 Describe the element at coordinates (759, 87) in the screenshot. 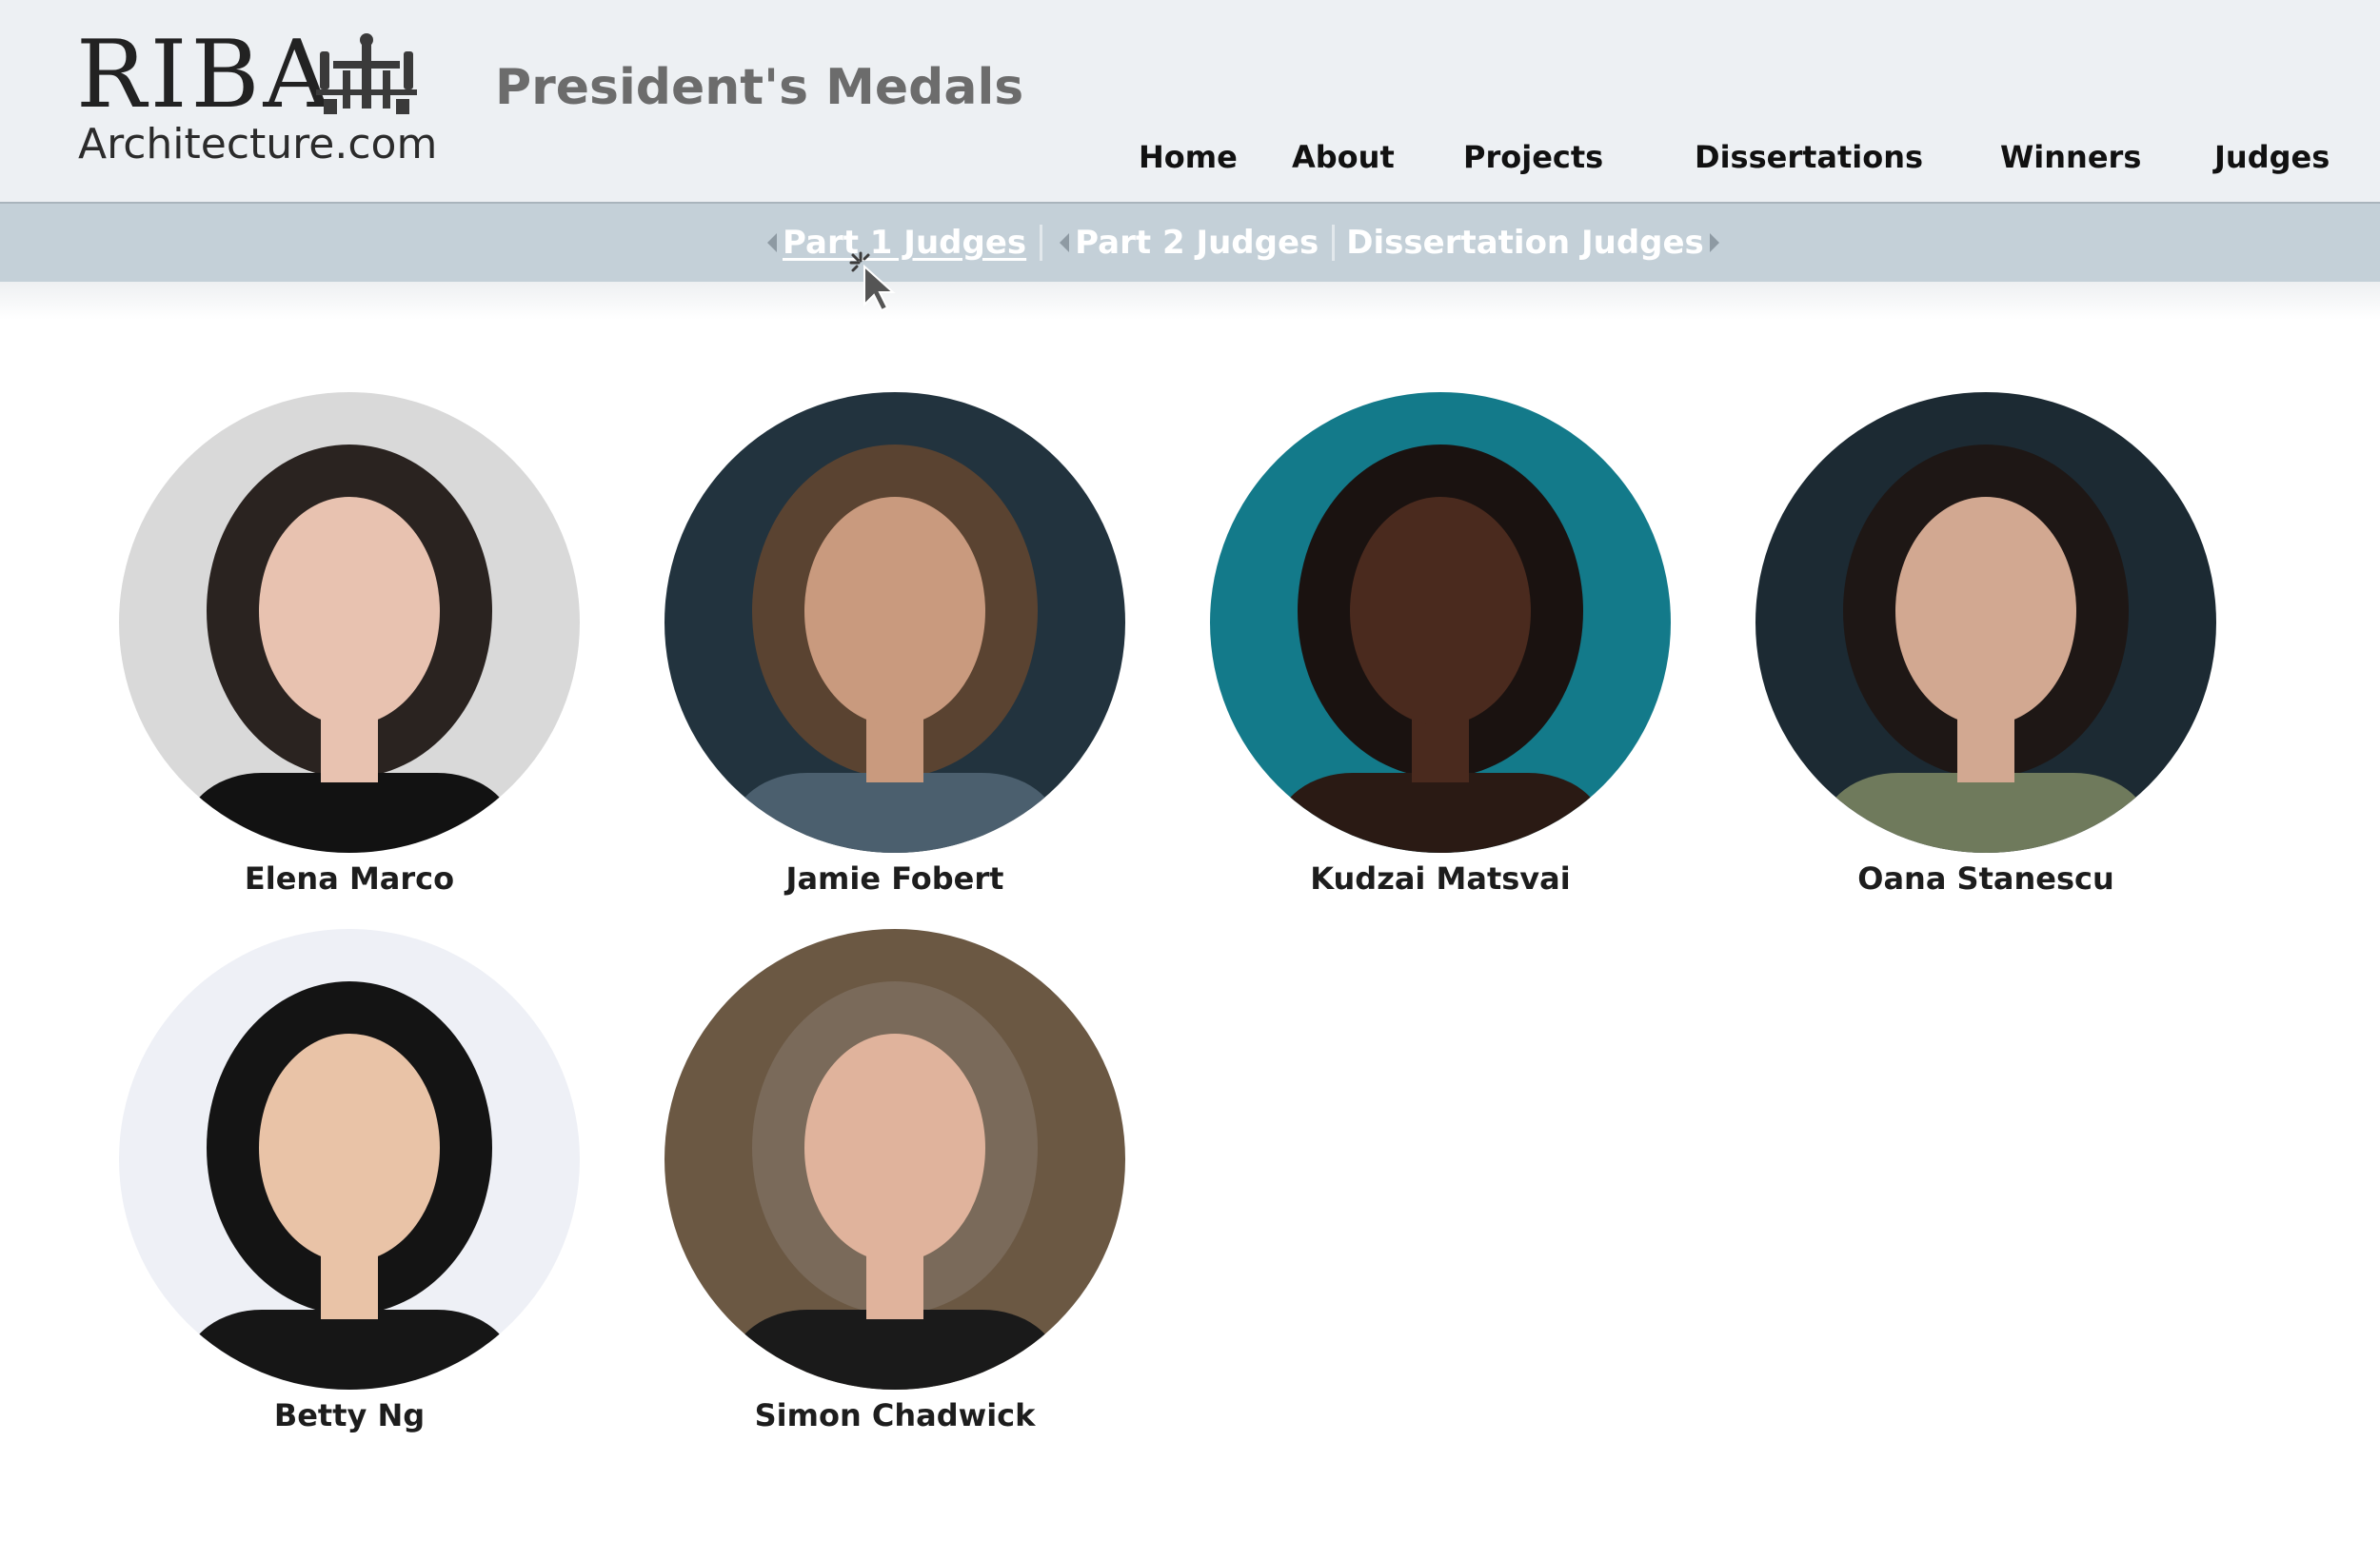

I see `site-title: President's Medals` at that location.